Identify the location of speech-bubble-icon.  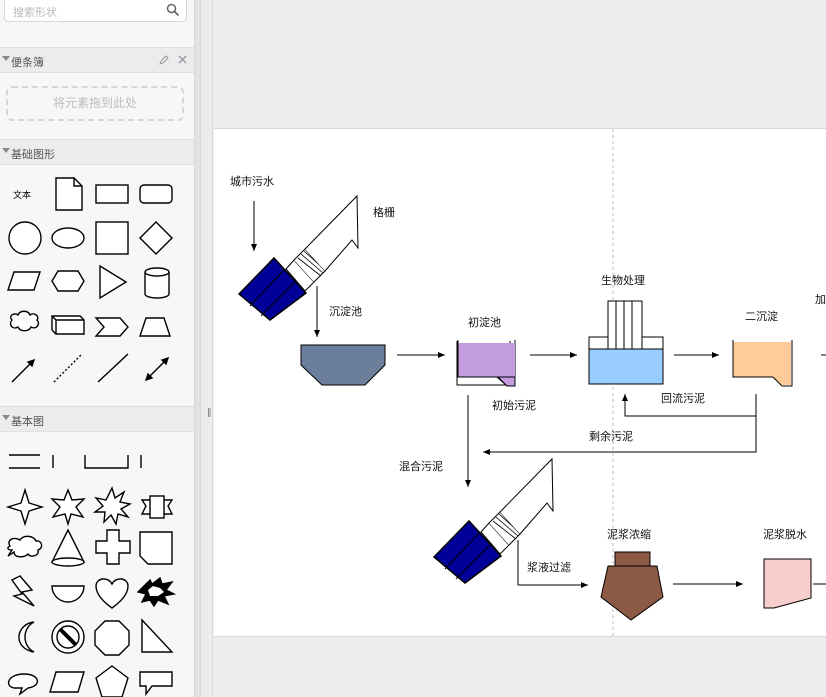
(22, 684).